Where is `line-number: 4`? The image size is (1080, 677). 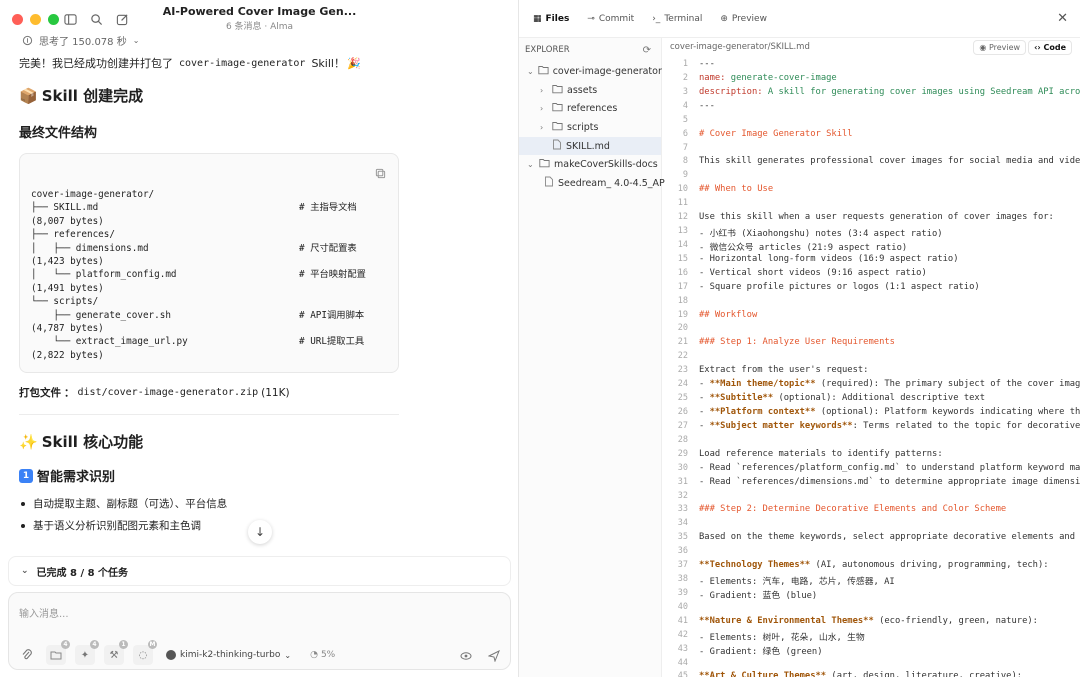 line-number: 4 is located at coordinates (685, 105).